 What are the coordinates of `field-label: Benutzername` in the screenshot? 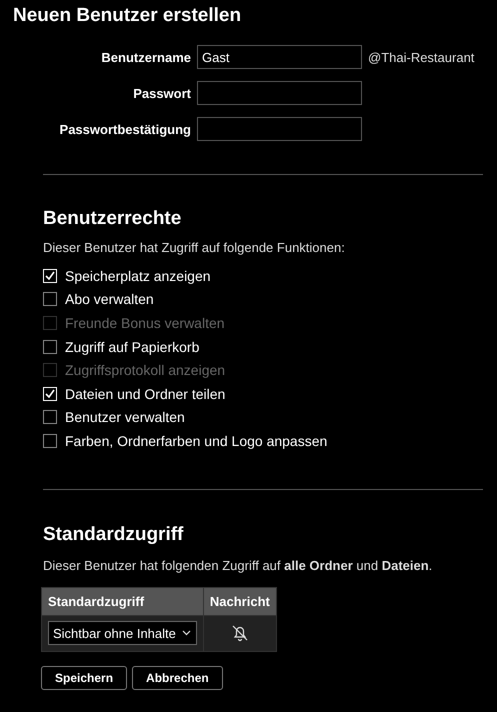 It's located at (145, 57).